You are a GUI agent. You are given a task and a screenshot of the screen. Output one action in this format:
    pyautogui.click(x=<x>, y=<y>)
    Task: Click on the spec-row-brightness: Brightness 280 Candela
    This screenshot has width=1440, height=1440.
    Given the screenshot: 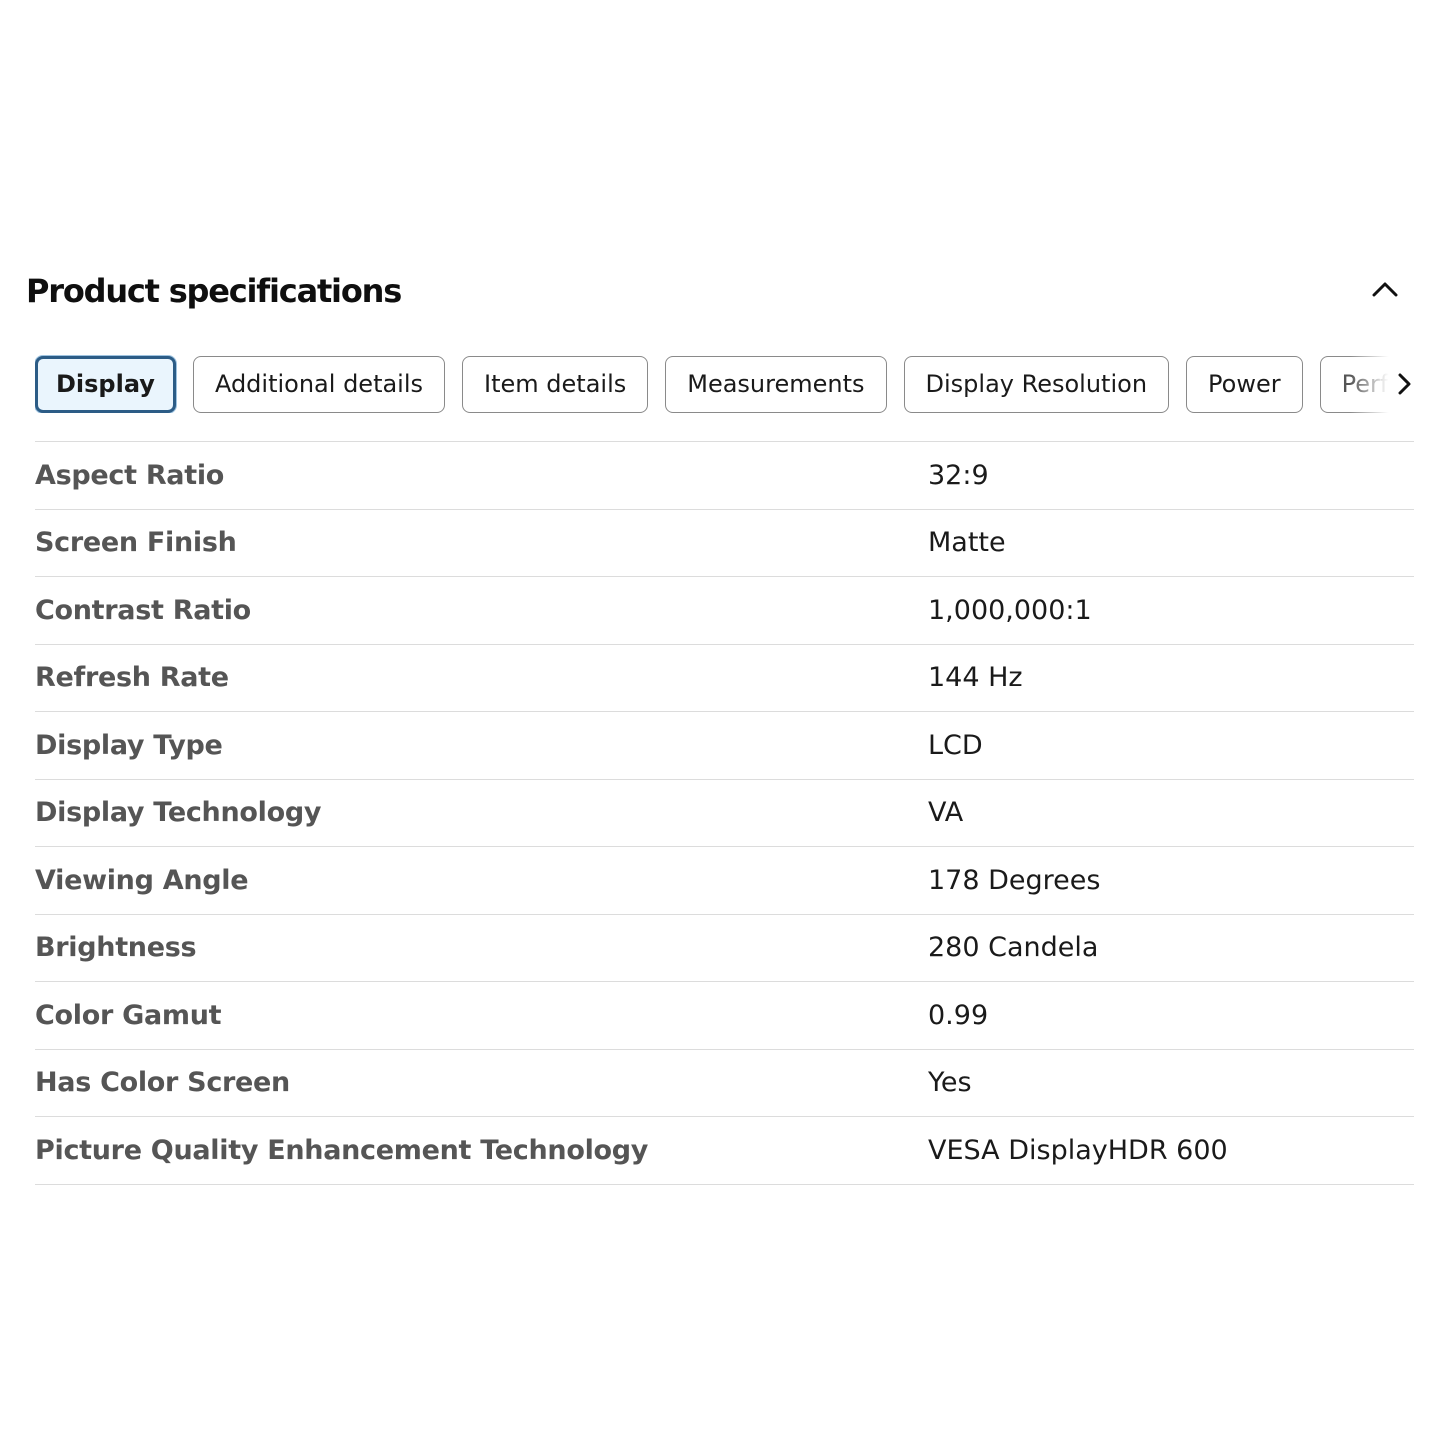 What is the action you would take?
    pyautogui.click(x=724, y=948)
    